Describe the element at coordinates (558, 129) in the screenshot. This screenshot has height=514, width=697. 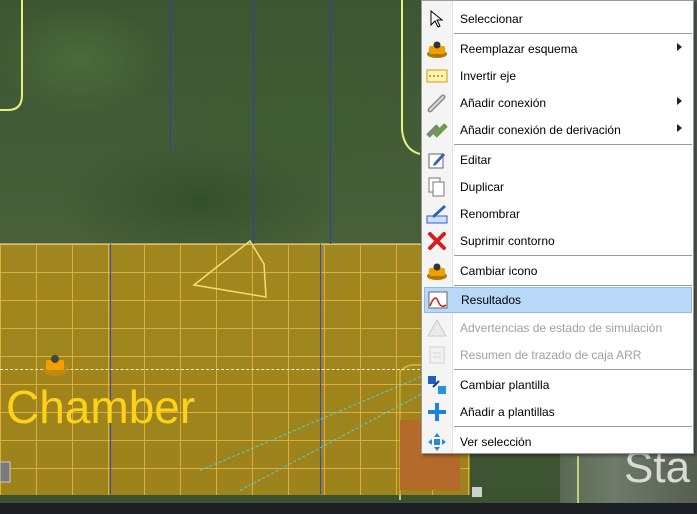
I see `menu-item-anadir-conexion-derivacion: Añadir conexión de derivación` at that location.